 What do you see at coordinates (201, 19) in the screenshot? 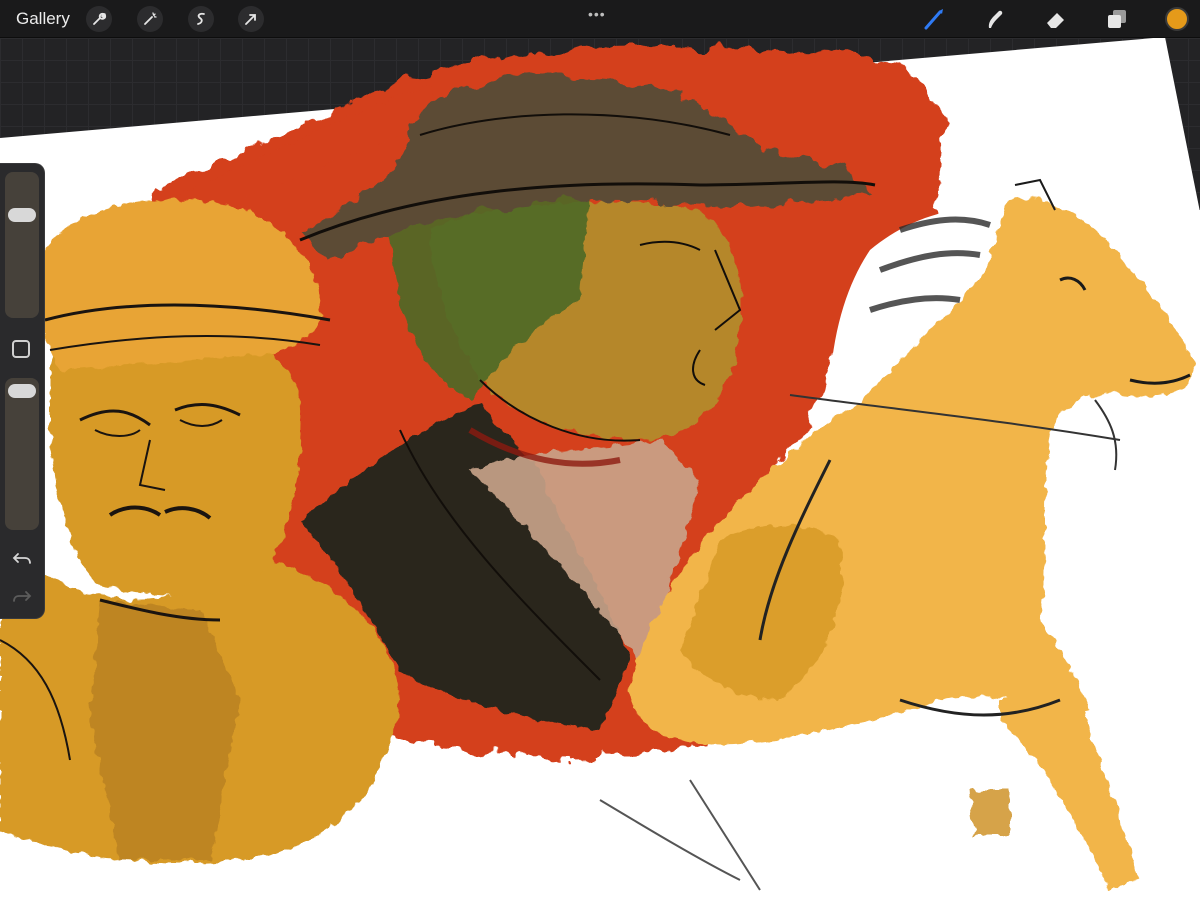
I see `selection-icon` at bounding box center [201, 19].